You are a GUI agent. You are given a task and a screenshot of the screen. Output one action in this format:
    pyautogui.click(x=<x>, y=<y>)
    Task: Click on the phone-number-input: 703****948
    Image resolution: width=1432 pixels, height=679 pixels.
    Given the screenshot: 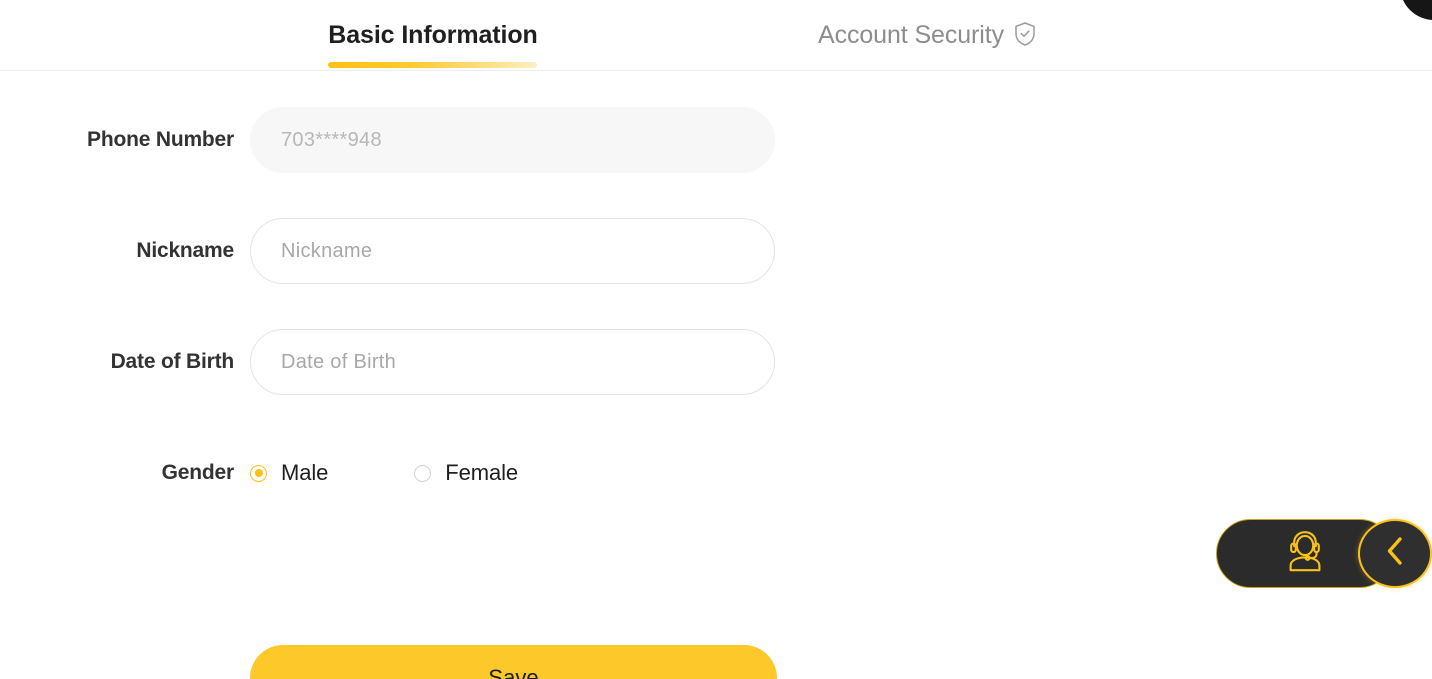 What is the action you would take?
    pyautogui.click(x=512, y=140)
    